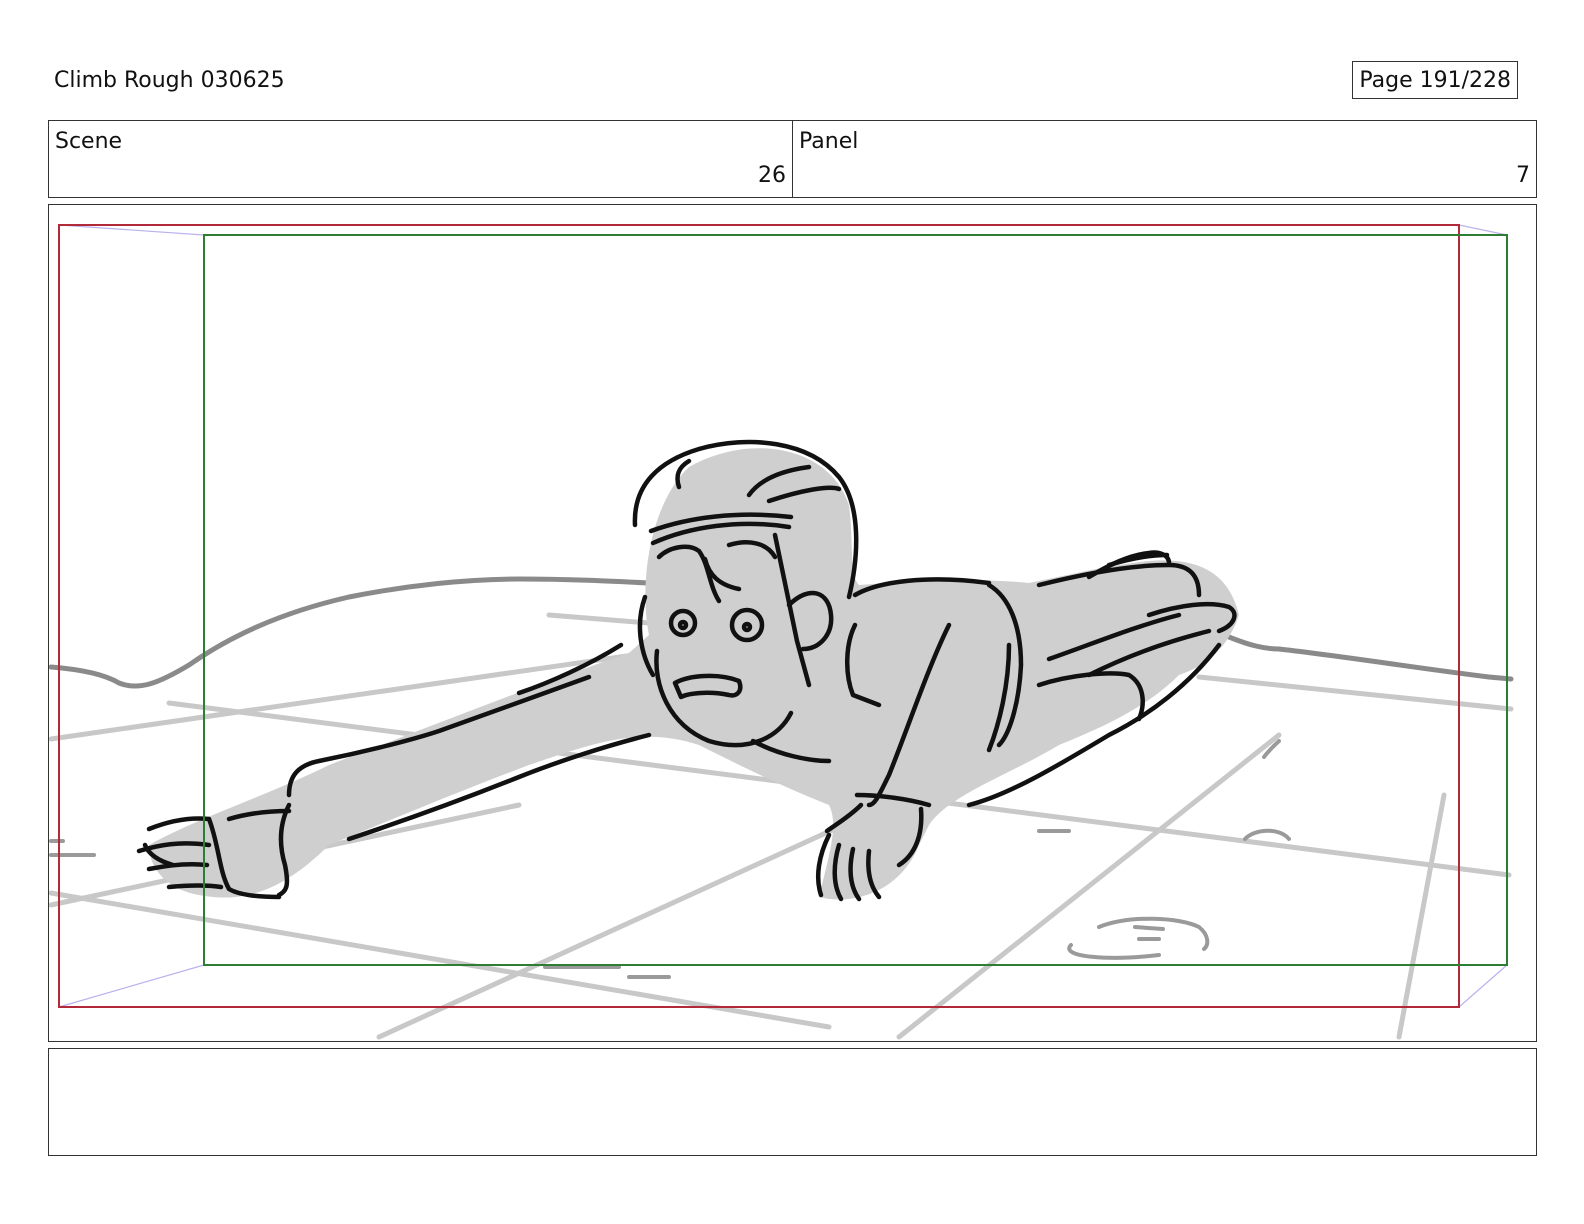 The height and width of the screenshot is (1224, 1584). I want to click on scene-panel-info: Scene 26 Panel 7, so click(792, 159).